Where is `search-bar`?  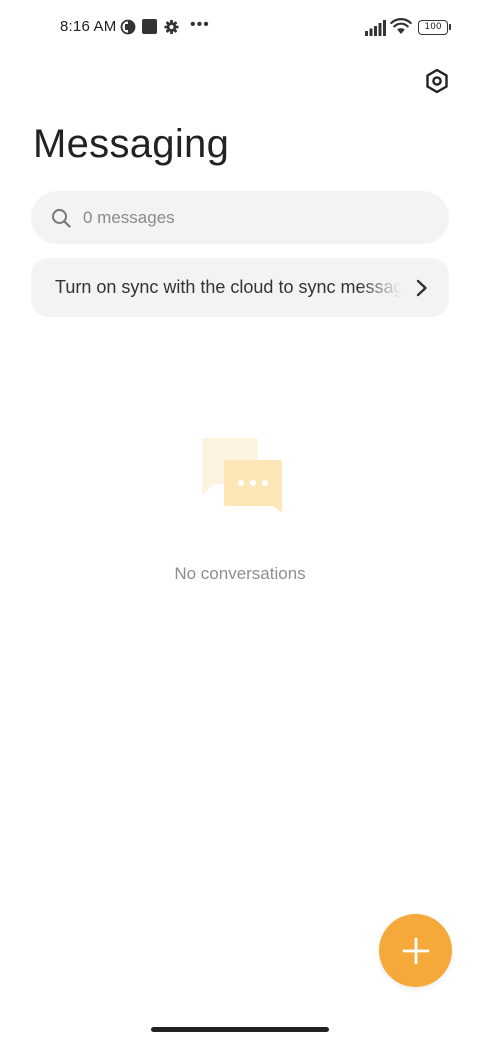
search-bar is located at coordinates (240, 217).